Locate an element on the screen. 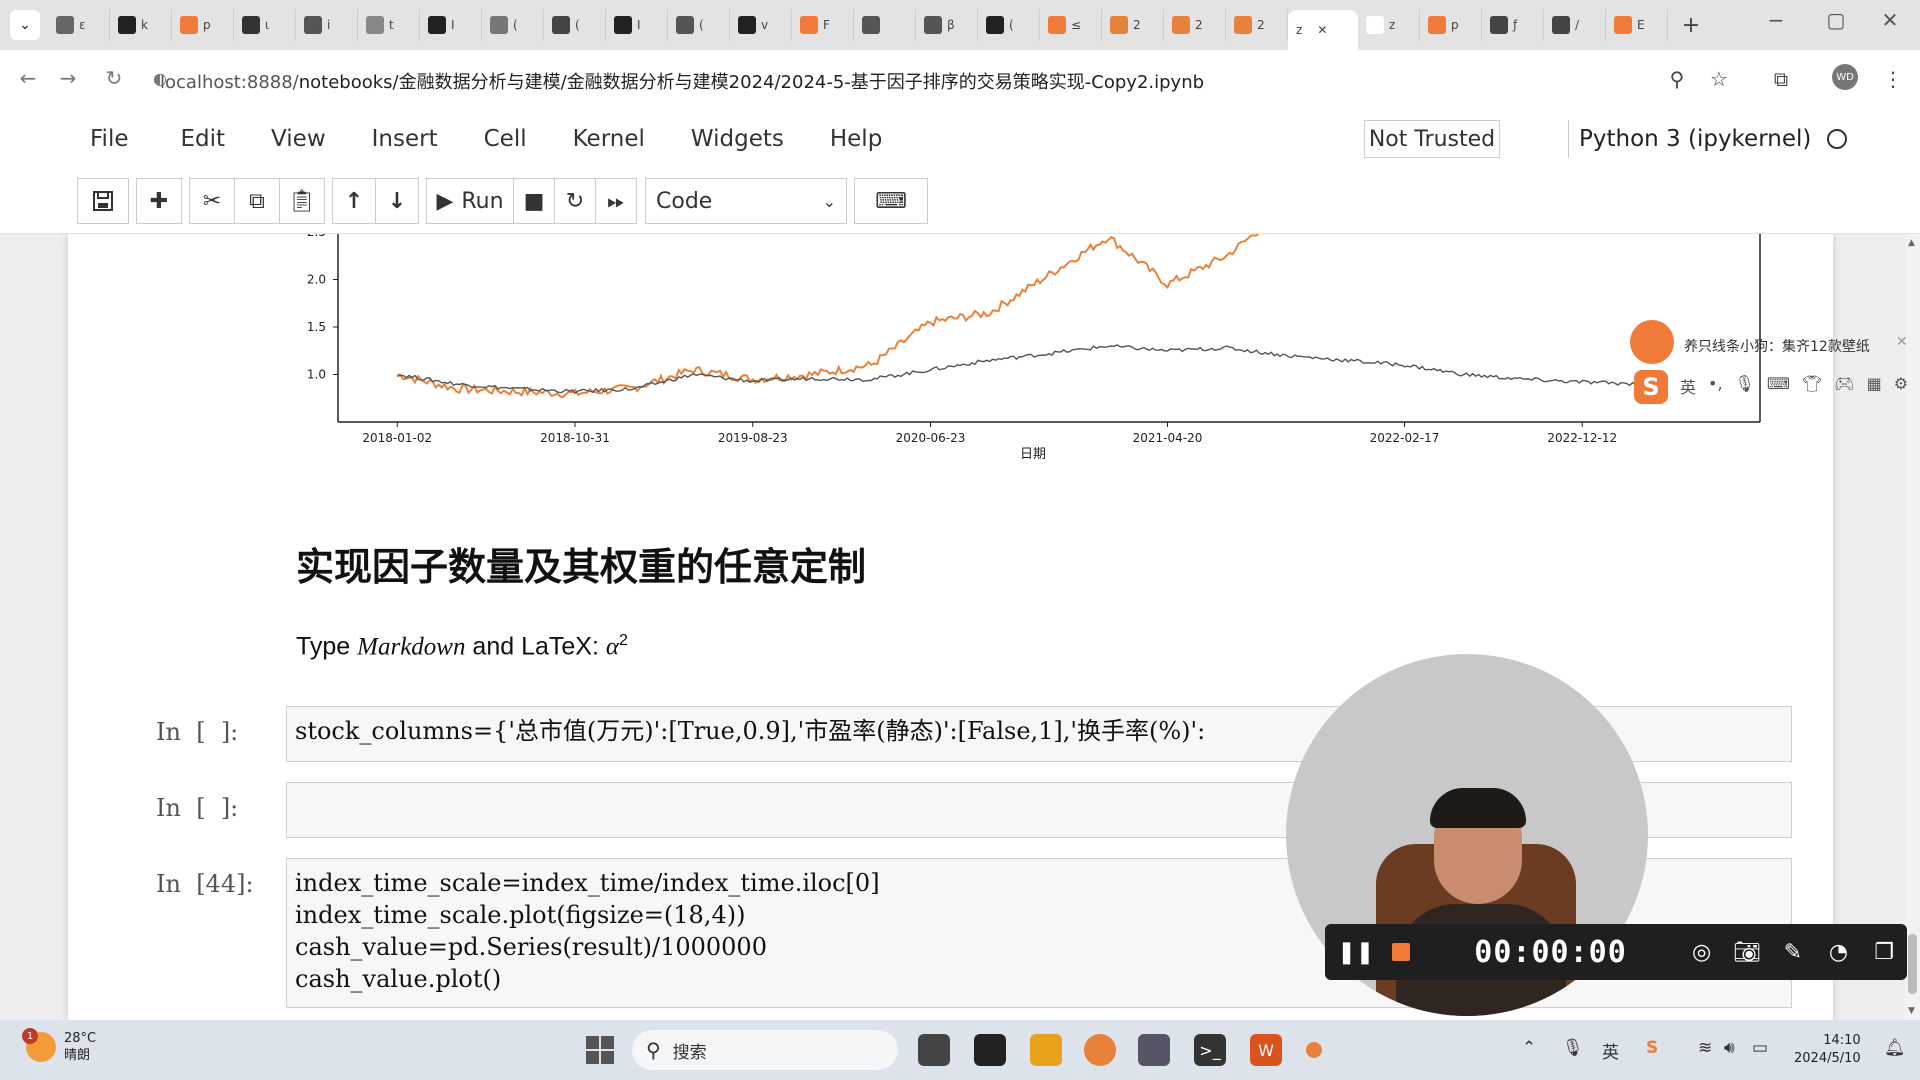 This screenshot has height=1080, width=1920. back-icon: ← is located at coordinates (28, 78).